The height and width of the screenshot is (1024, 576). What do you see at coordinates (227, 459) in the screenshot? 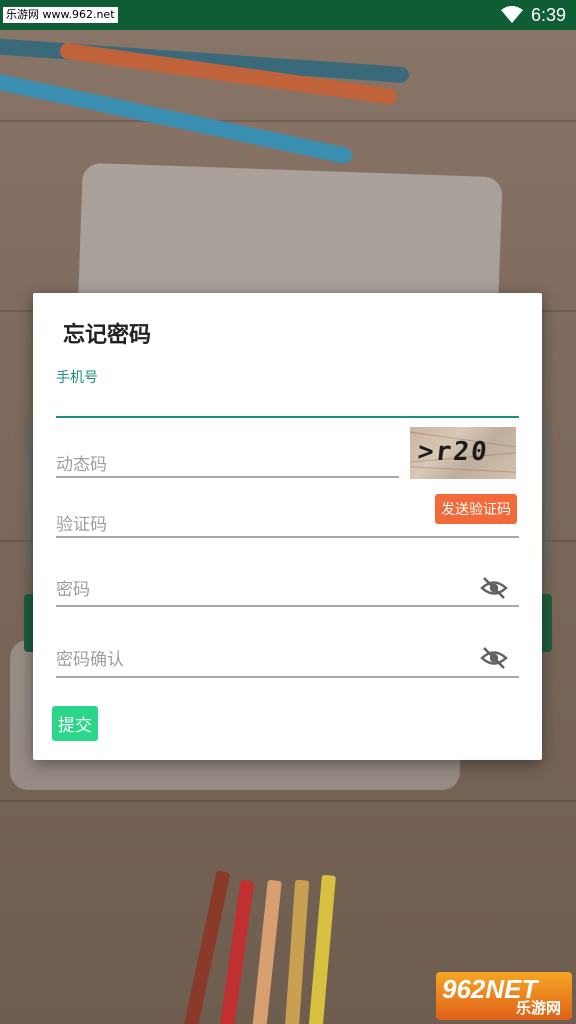
I see `dynamic-code-input` at bounding box center [227, 459].